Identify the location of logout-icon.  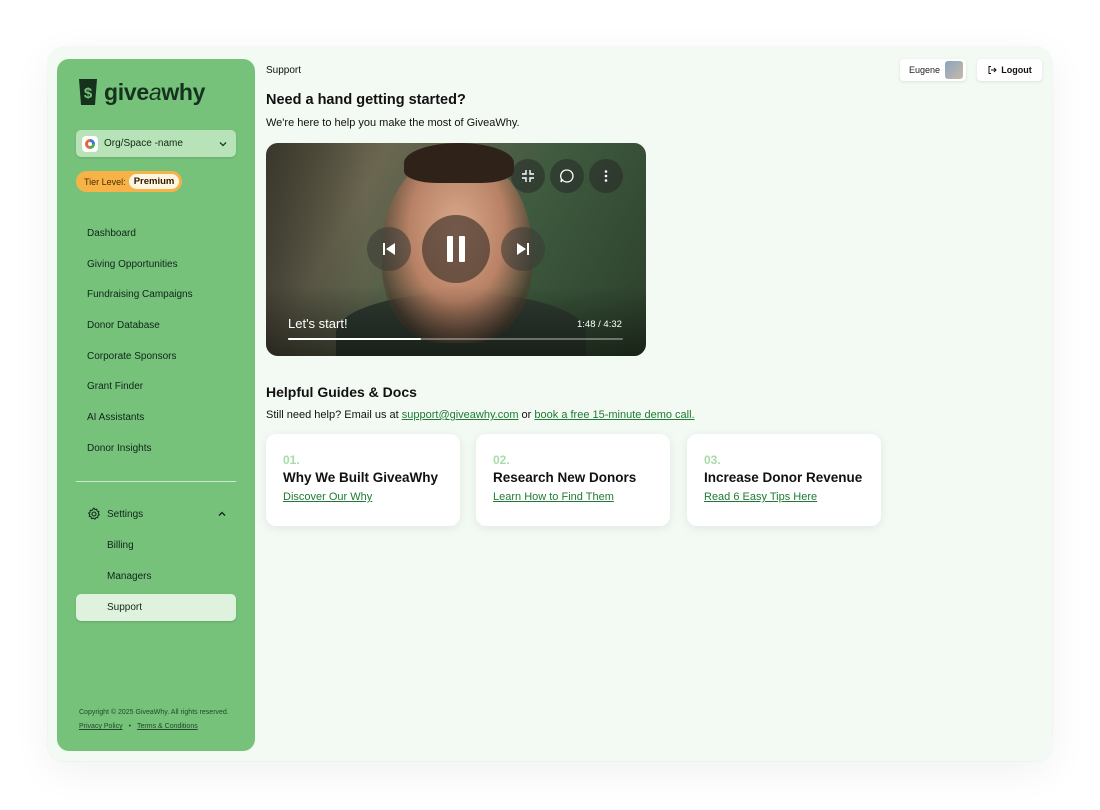
(992, 70).